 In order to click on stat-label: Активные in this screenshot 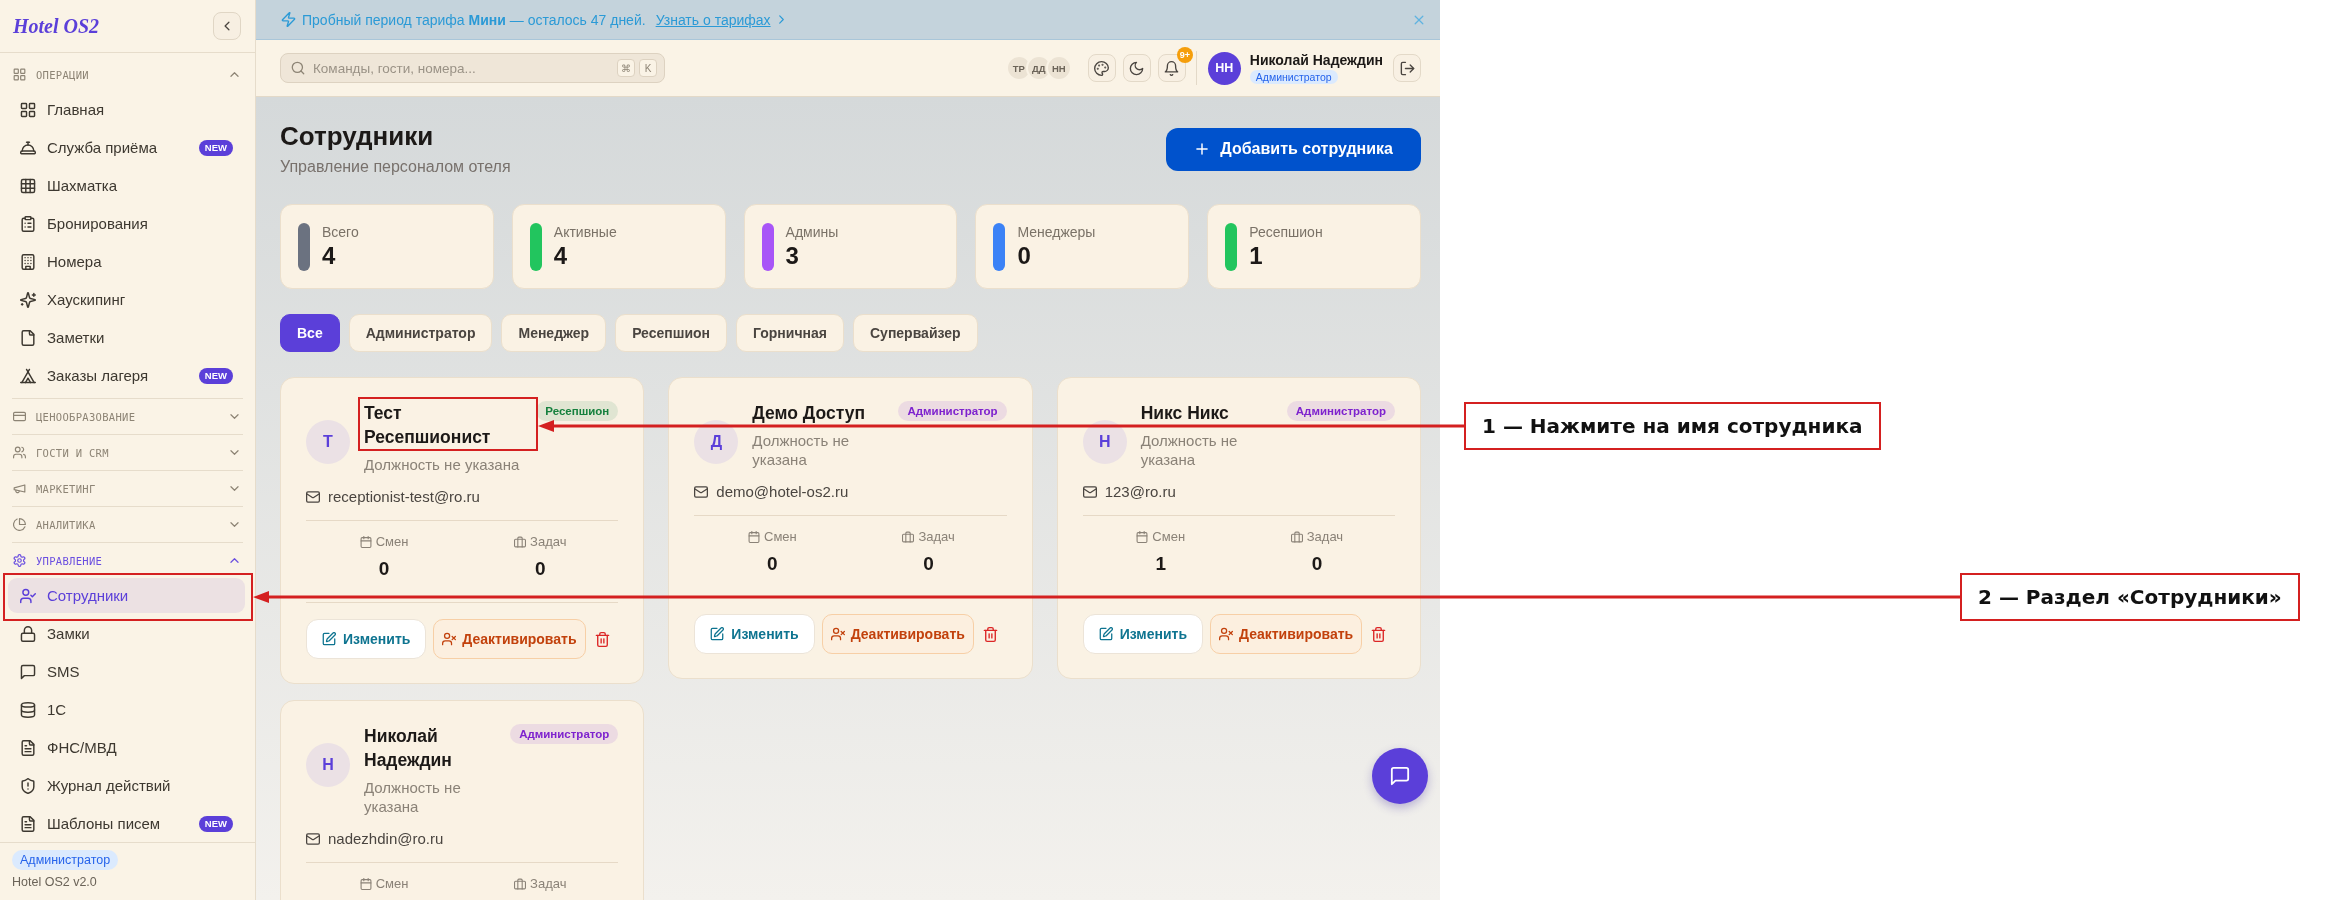, I will do `click(585, 231)`.